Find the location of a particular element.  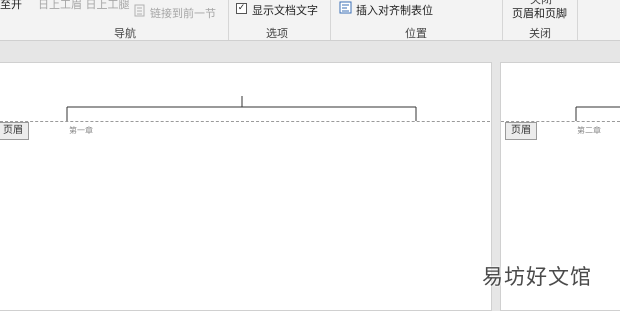

header-boundary-line is located at coordinates (245, 121).